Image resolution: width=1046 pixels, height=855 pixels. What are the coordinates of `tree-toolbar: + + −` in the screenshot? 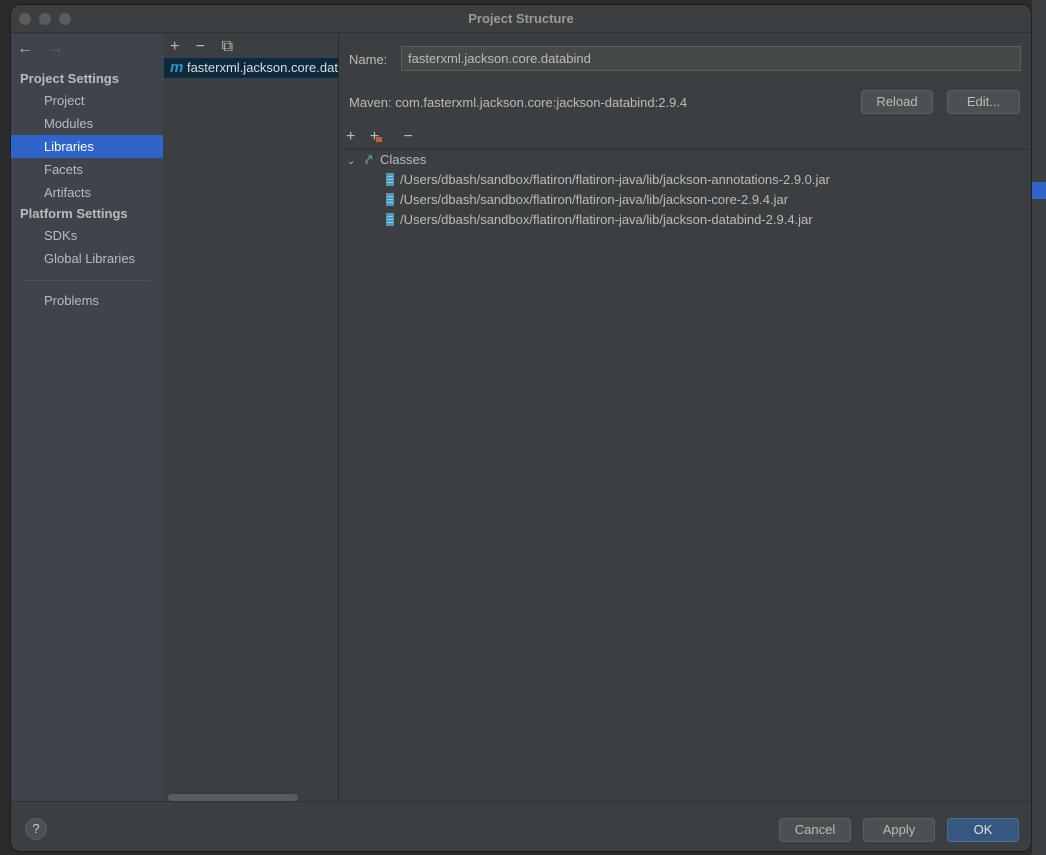 It's located at (685, 137).